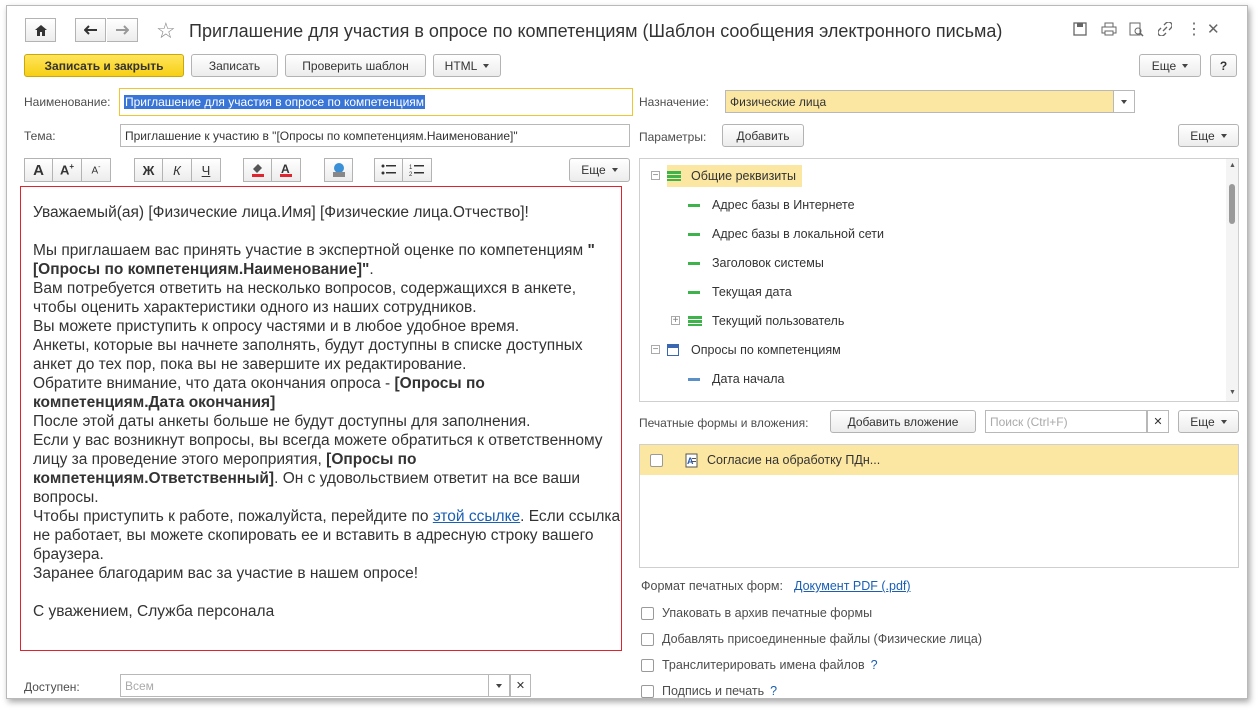  Describe the element at coordinates (712, 586) in the screenshot. I see `format-label: Формат печатных форм:` at that location.